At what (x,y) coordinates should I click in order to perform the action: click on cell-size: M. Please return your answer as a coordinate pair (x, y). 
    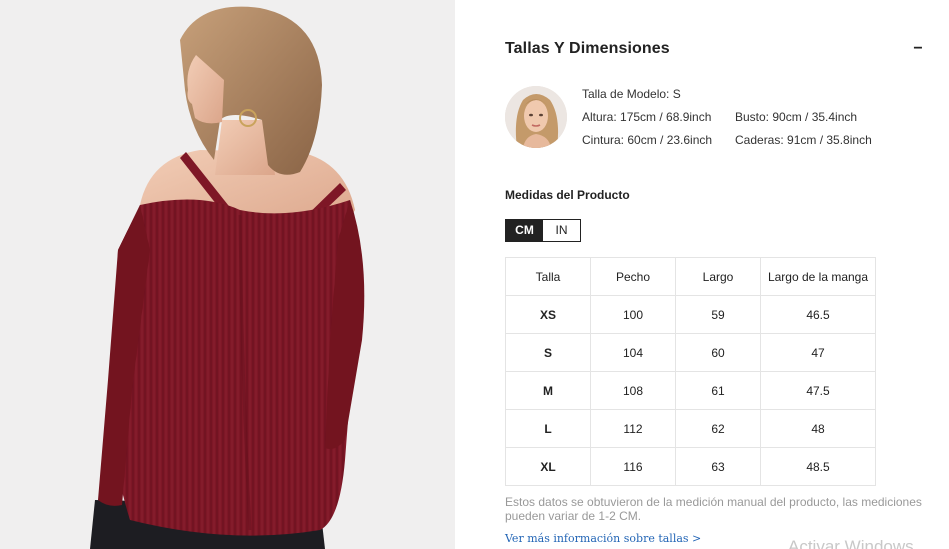
    Looking at the image, I should click on (548, 390).